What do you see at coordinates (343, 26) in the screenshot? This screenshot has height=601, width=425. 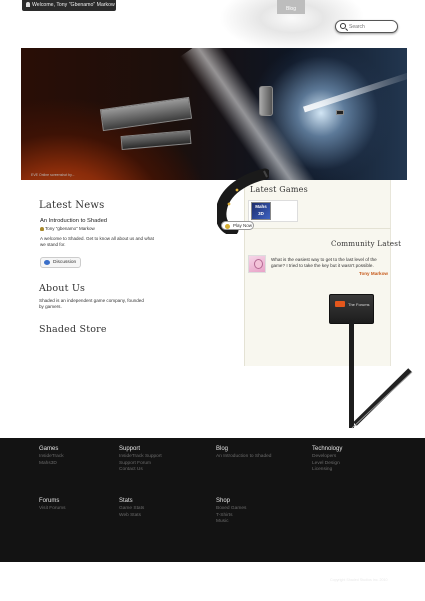 I see `search-icon` at bounding box center [343, 26].